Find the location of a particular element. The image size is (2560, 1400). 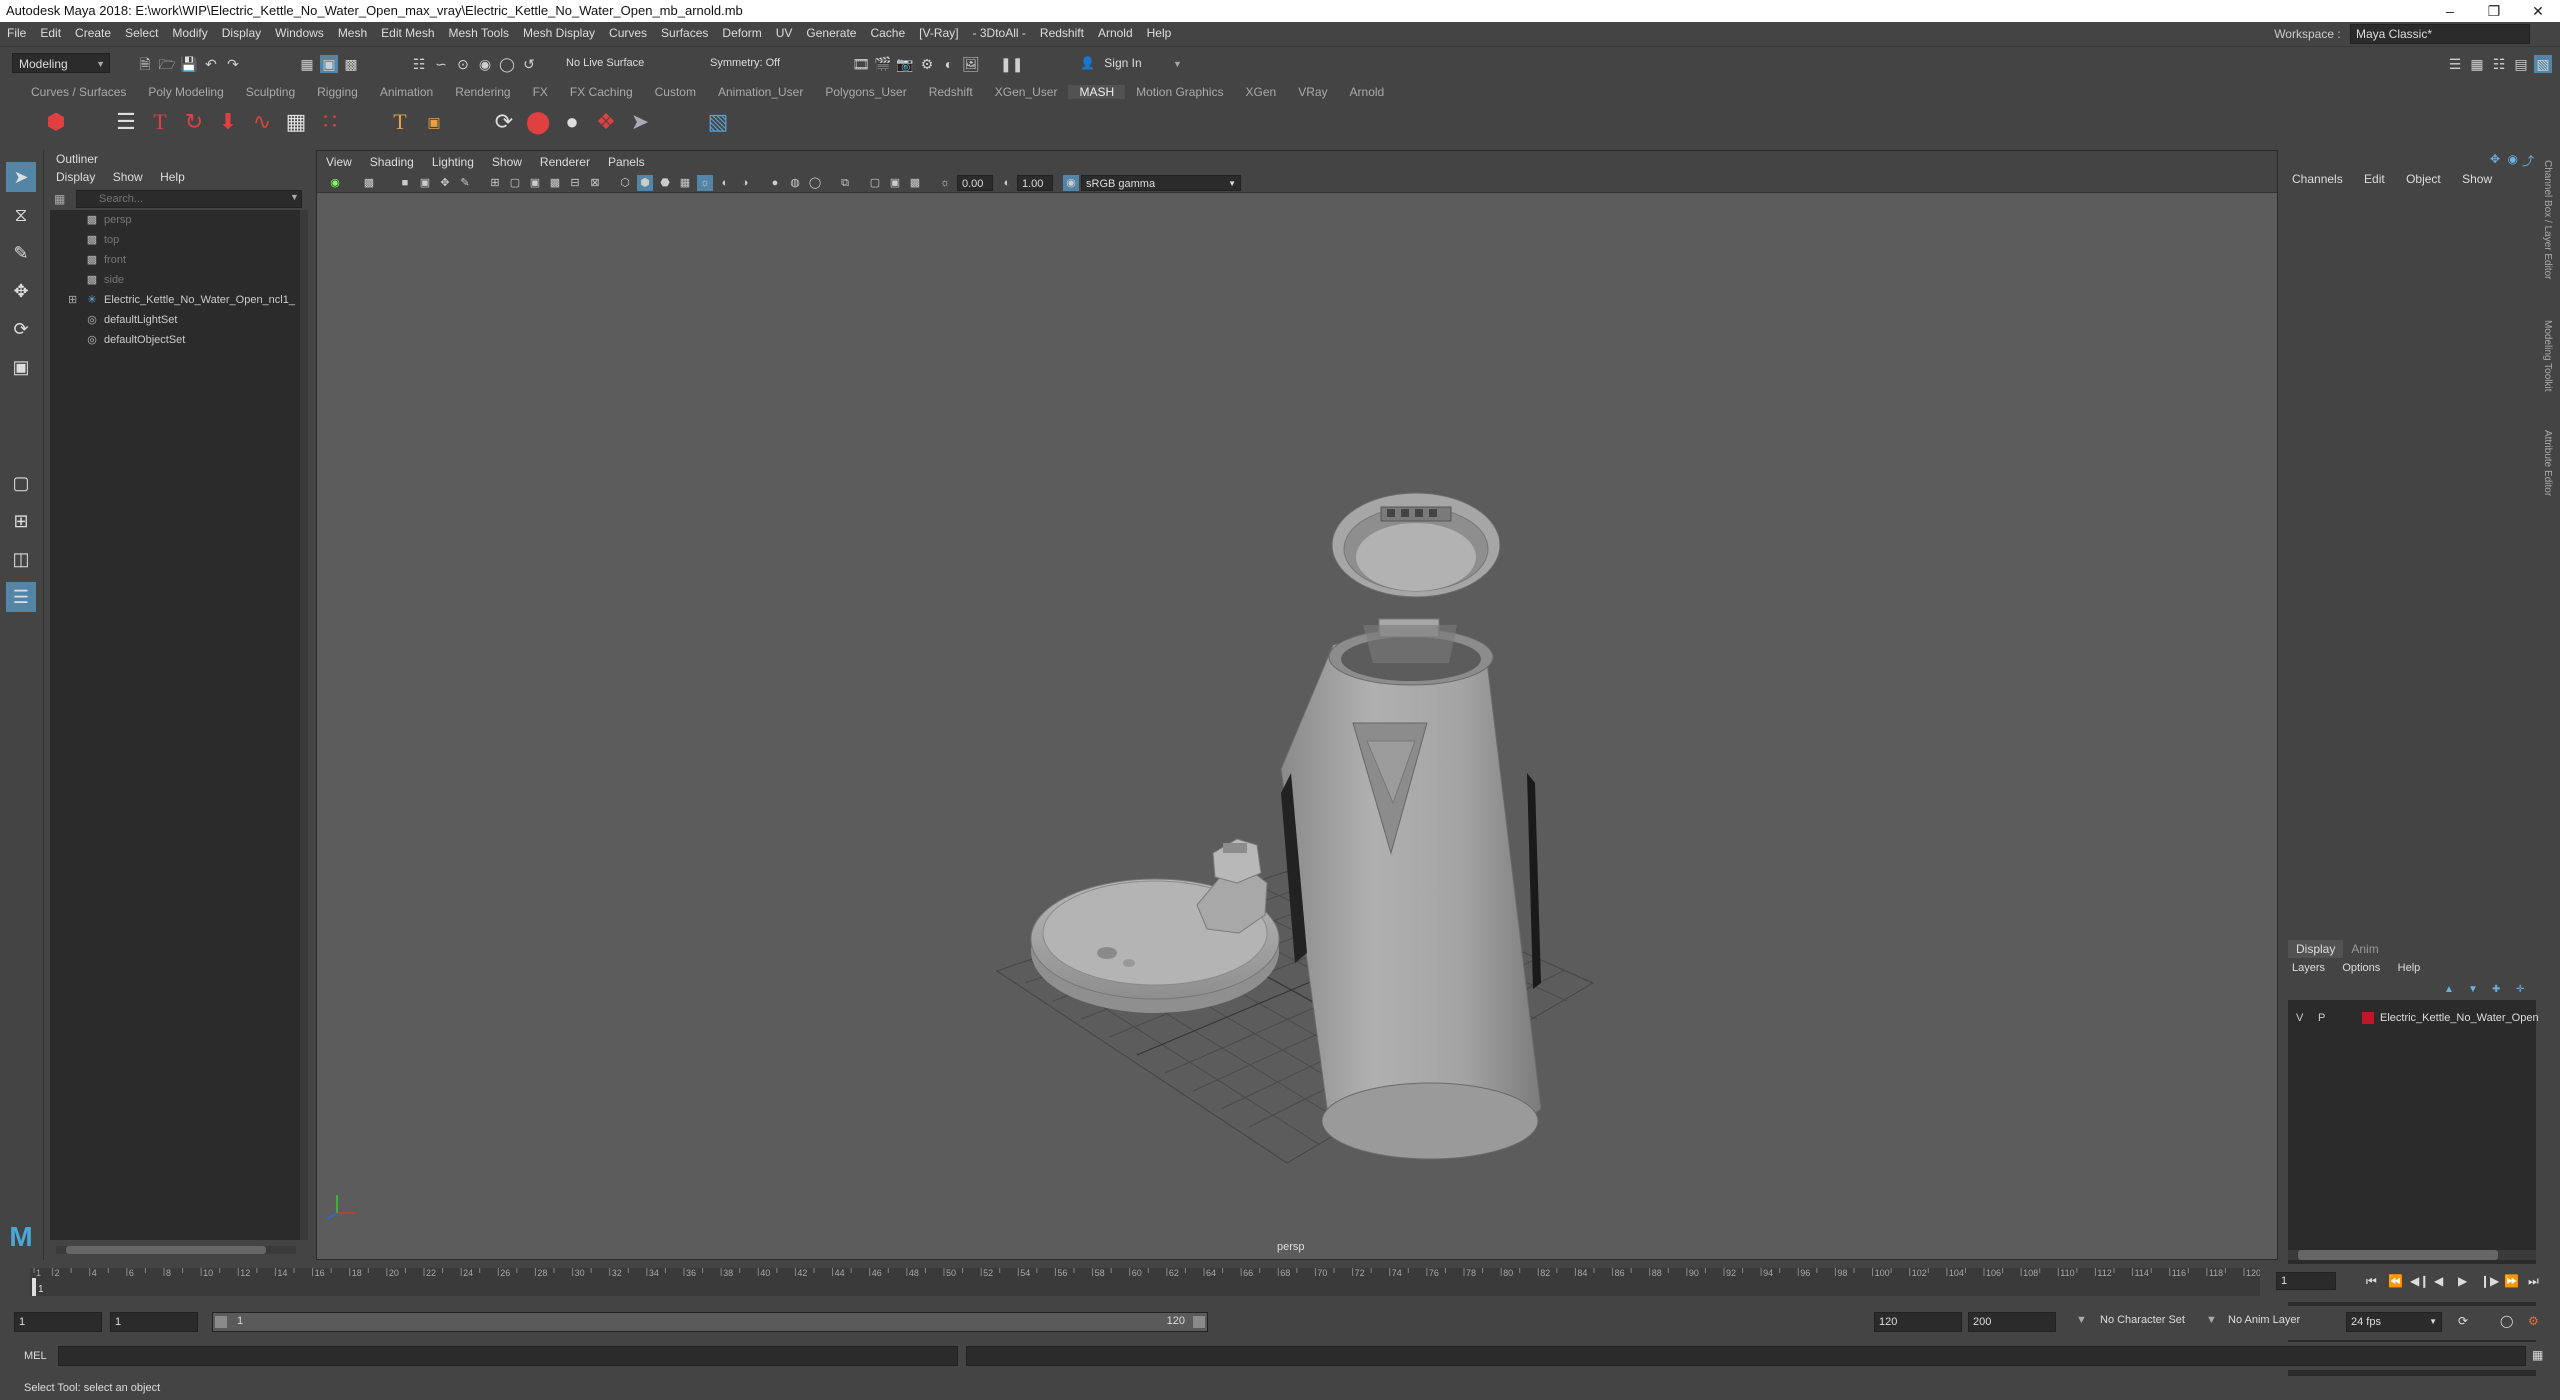

checker-icon: ▦ is located at coordinates (296, 122).